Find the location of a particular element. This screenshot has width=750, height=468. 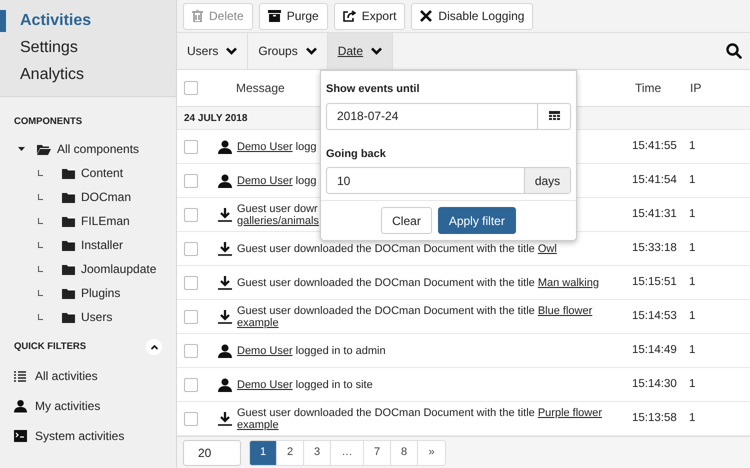

toolbar-button: Purge is located at coordinates (293, 16).